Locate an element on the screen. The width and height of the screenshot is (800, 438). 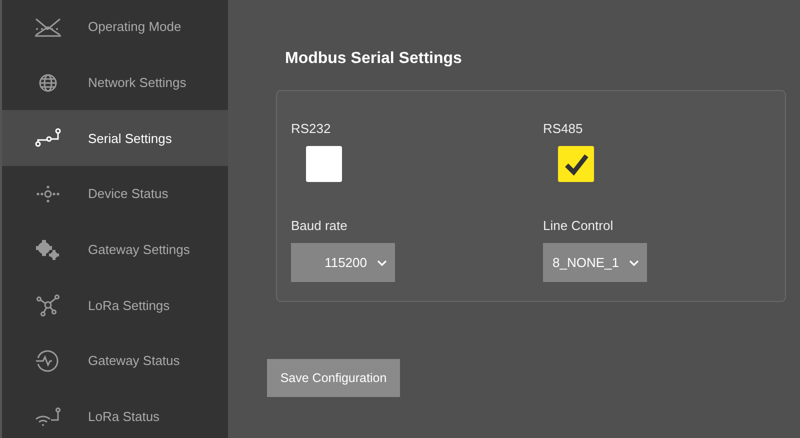
network-nodes-icon is located at coordinates (48, 305).